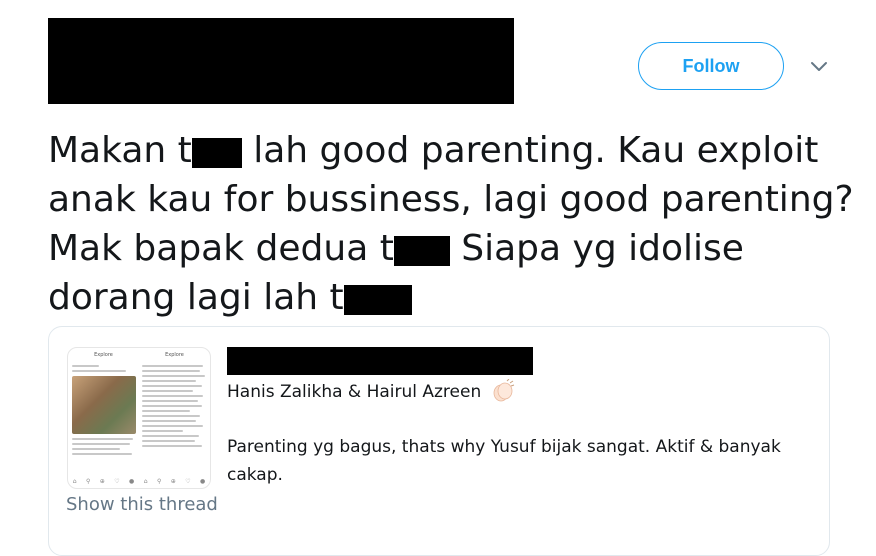 The image size is (876, 556). I want to click on thumbnail-left-column, so click(104, 410).